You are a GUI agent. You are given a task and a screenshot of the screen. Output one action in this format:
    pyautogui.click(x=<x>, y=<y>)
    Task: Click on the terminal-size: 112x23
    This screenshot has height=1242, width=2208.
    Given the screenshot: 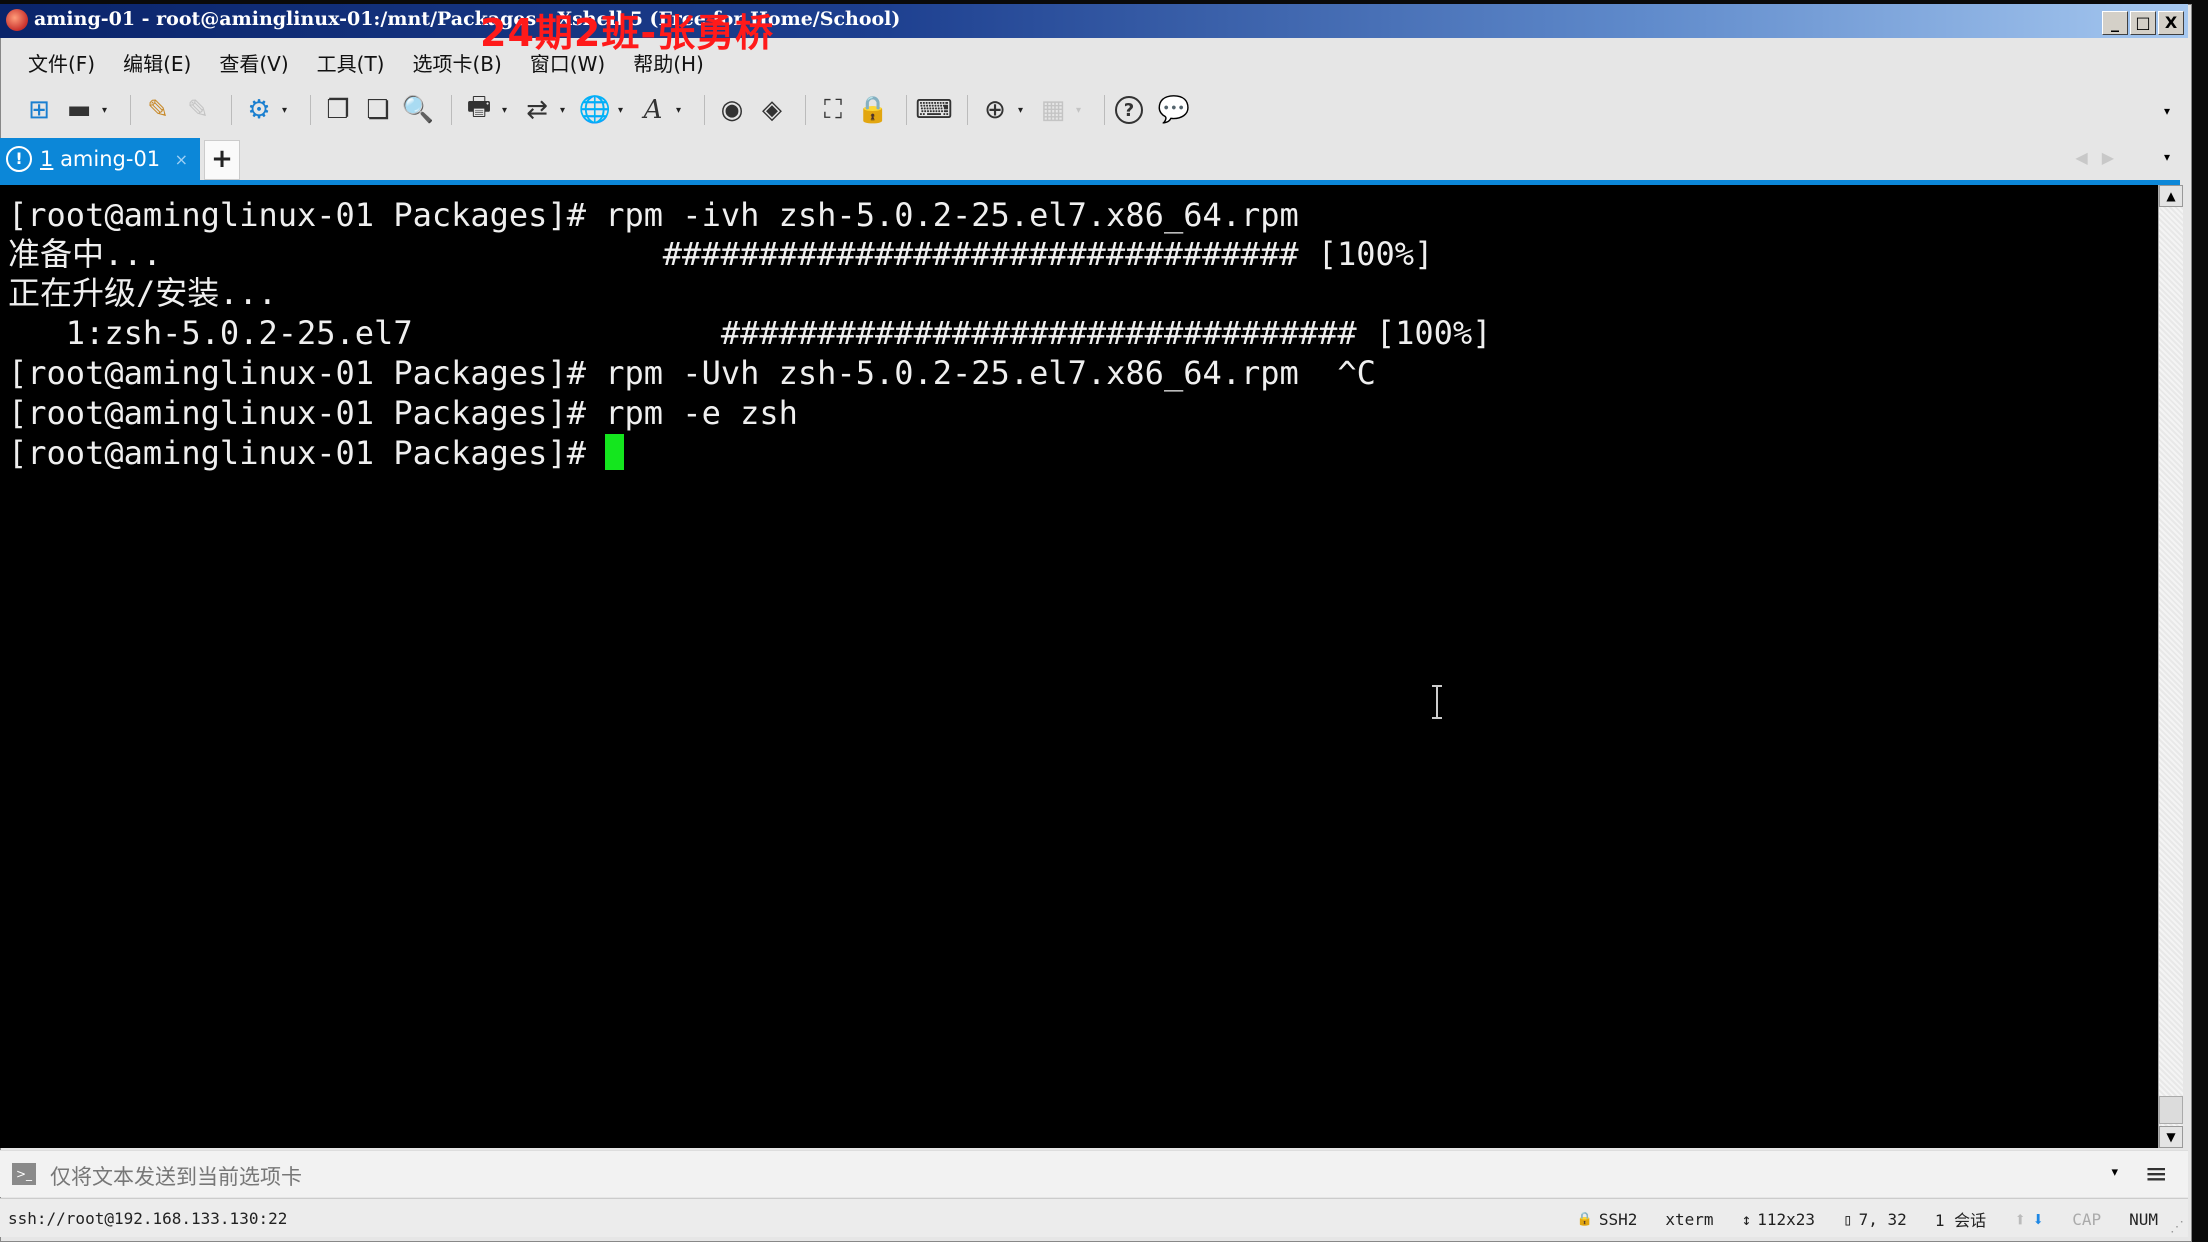 What is the action you would take?
    pyautogui.click(x=1786, y=1219)
    